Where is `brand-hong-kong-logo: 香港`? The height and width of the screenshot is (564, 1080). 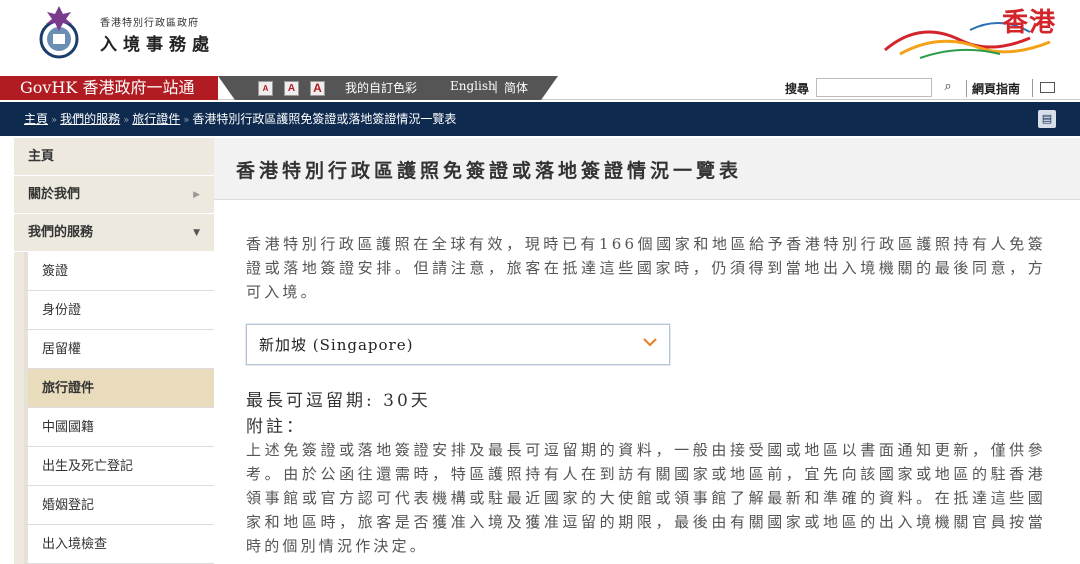 brand-hong-kong-logo: 香港 is located at coordinates (1029, 20).